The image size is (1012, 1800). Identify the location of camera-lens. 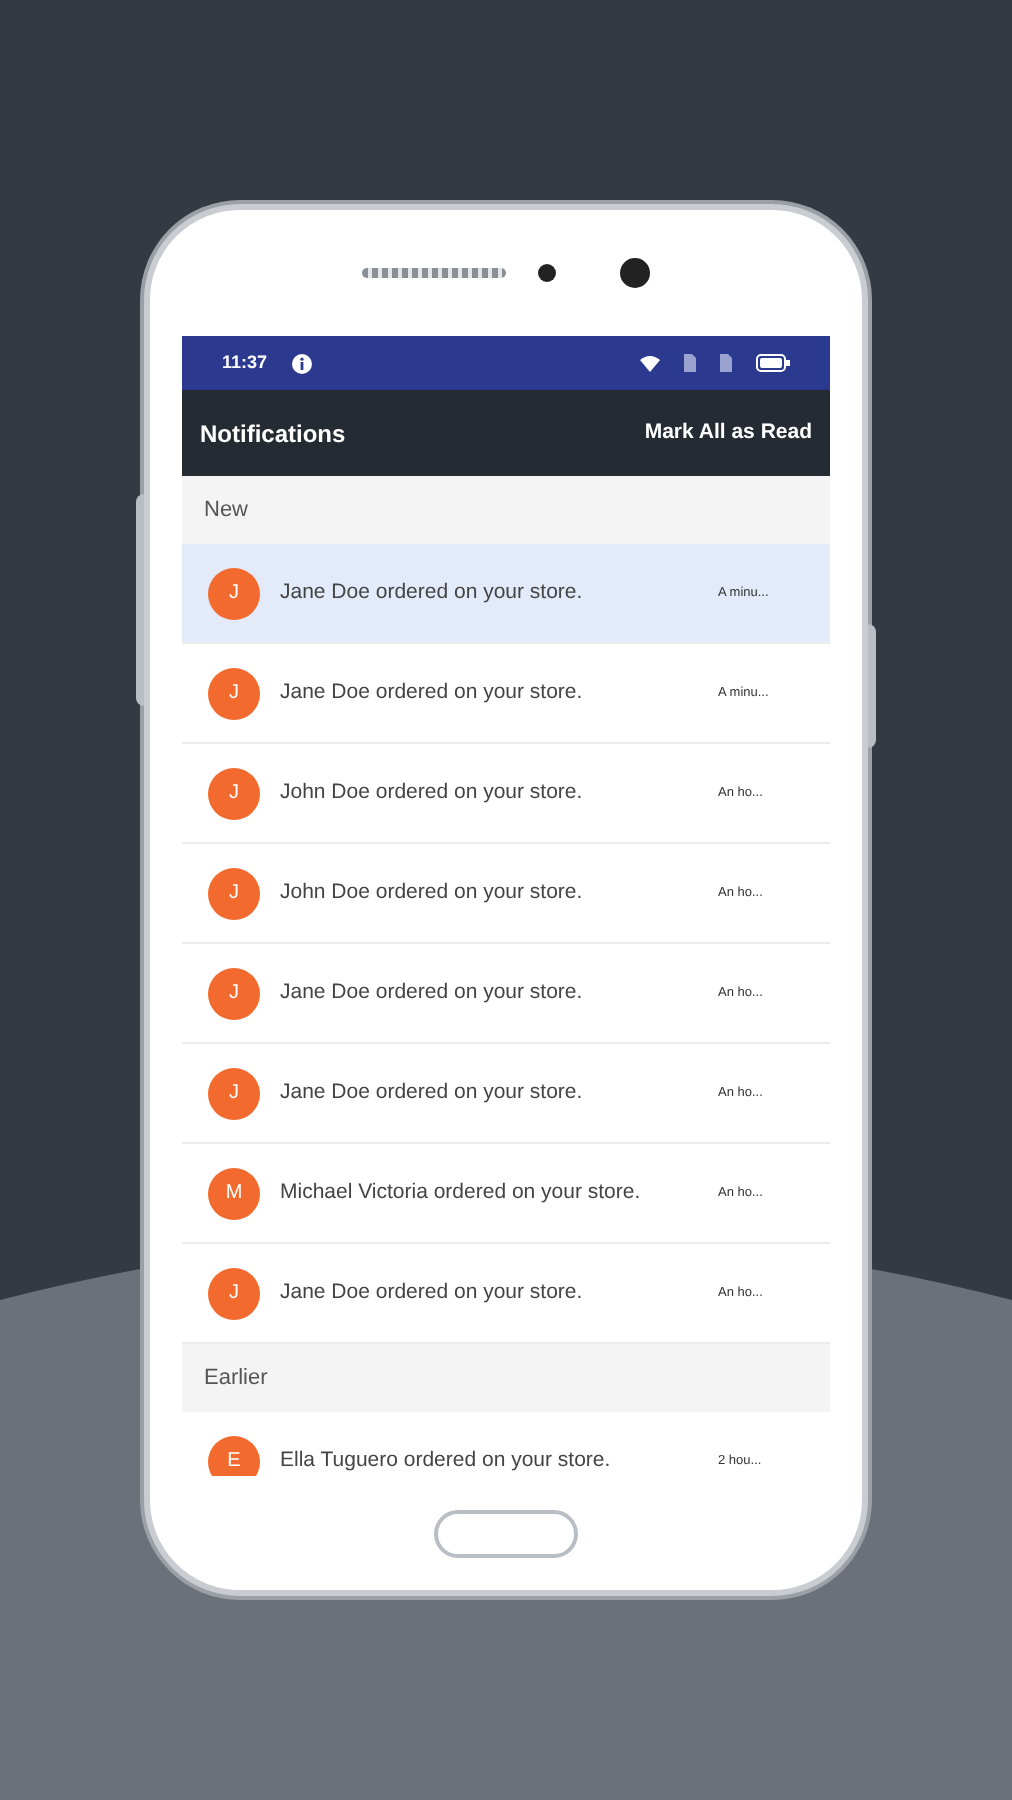
(635, 273).